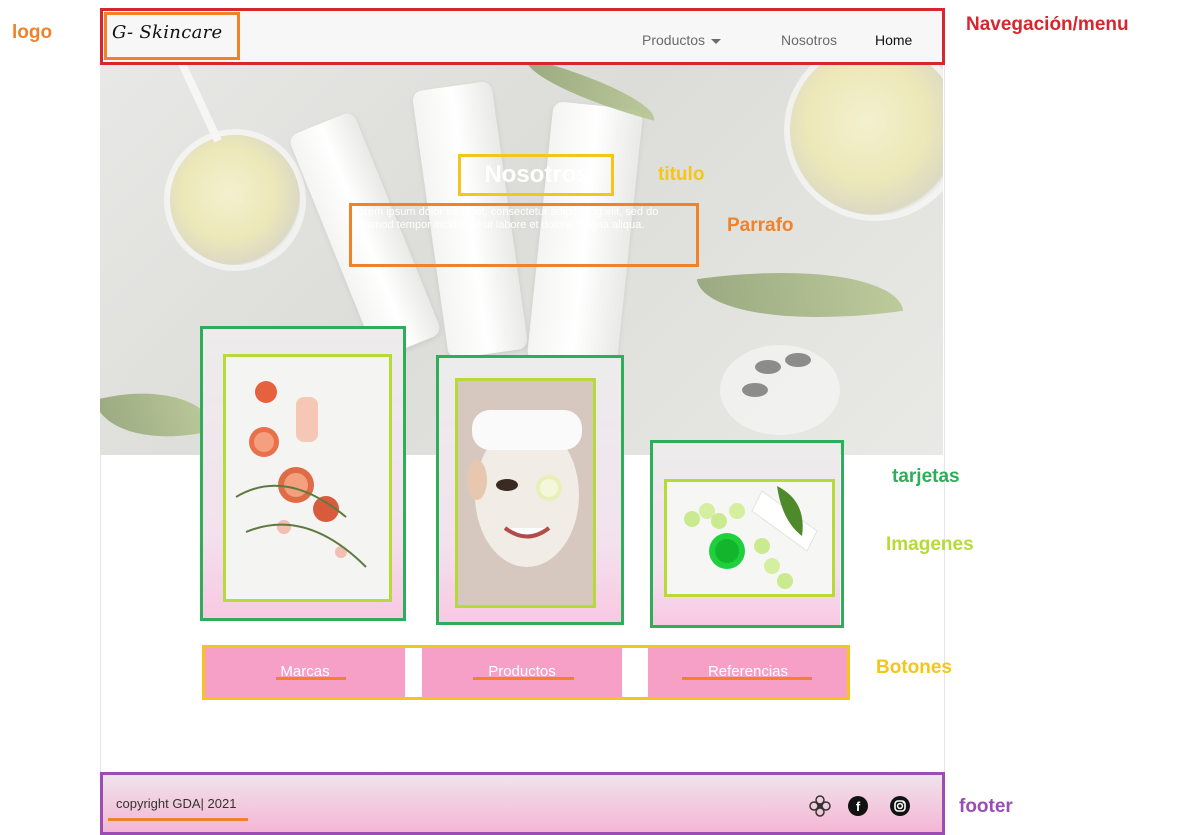 The height and width of the screenshot is (835, 1177). I want to click on cards-annotation-label: tarjetas, so click(926, 476).